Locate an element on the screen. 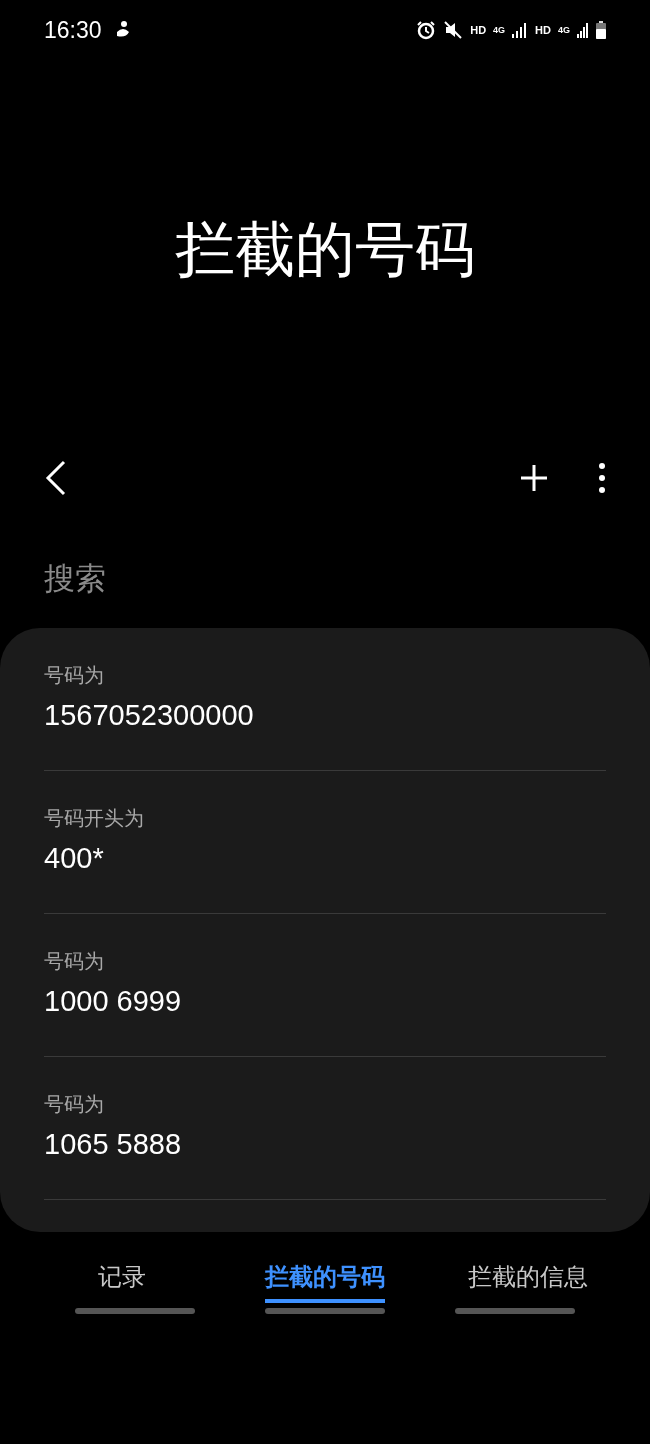  tab: 拦截的号码 is located at coordinates (325, 1277).